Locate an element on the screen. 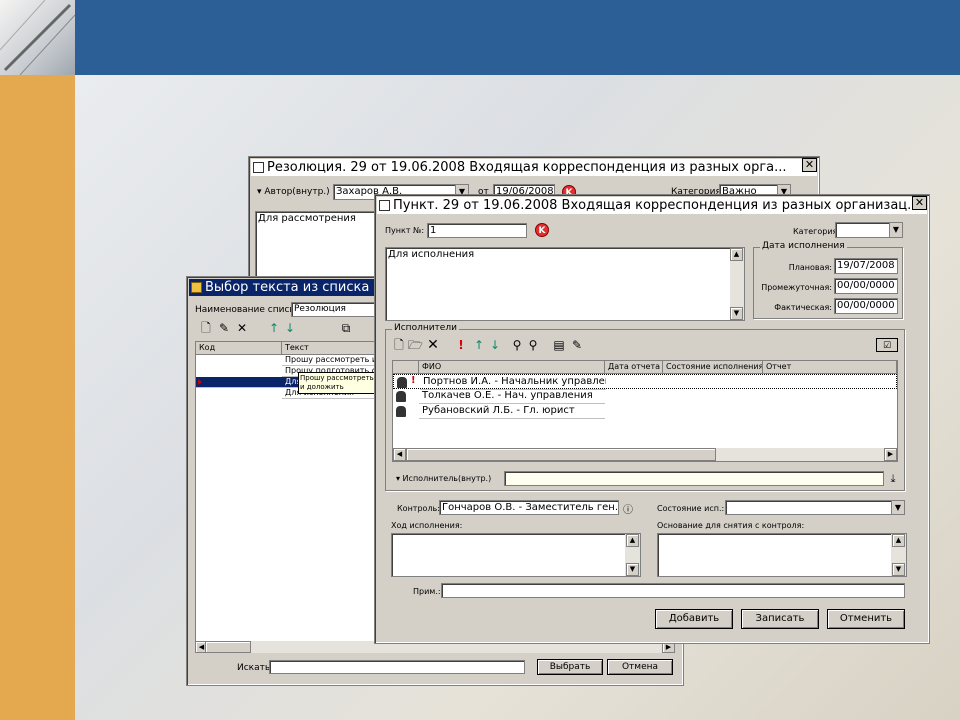 This screenshot has height=720, width=960. progress-text is located at coordinates (516, 555).